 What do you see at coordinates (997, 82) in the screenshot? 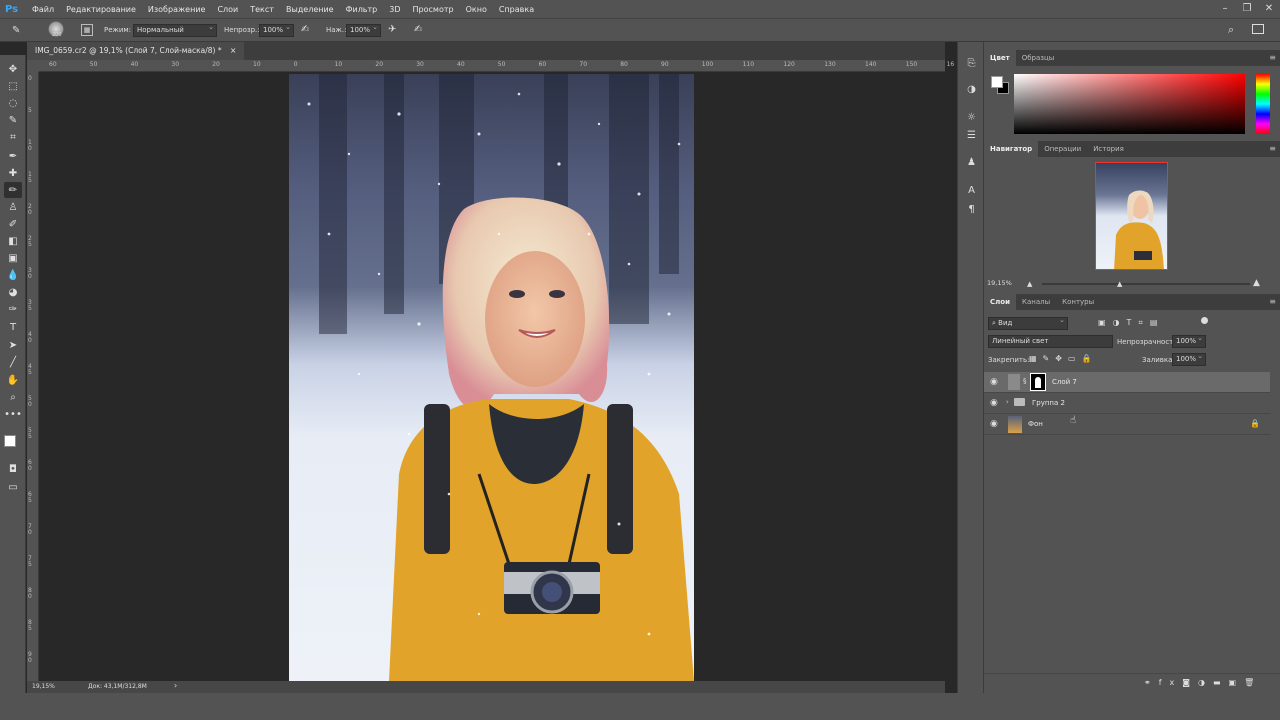
I see `fg-color-swatch` at bounding box center [997, 82].